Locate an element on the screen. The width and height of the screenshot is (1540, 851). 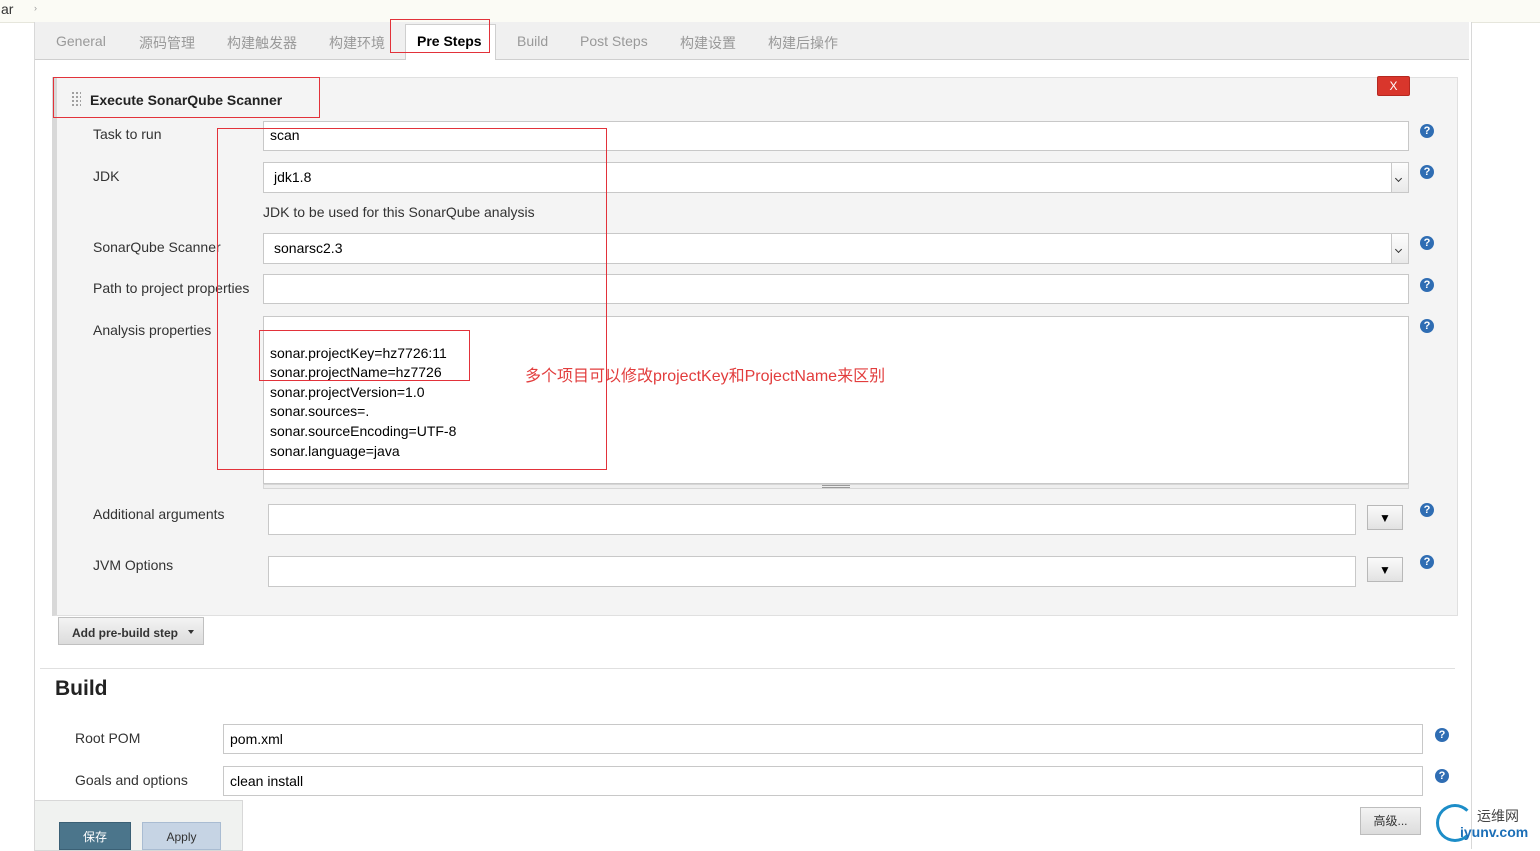
tab-build-environment: 构建环境 is located at coordinates (357, 43).